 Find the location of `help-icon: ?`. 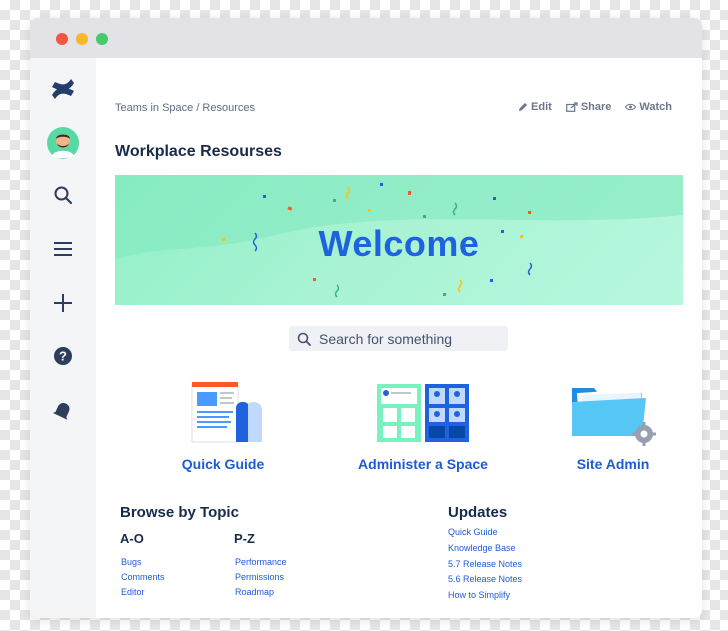

help-icon: ? is located at coordinates (63, 356).